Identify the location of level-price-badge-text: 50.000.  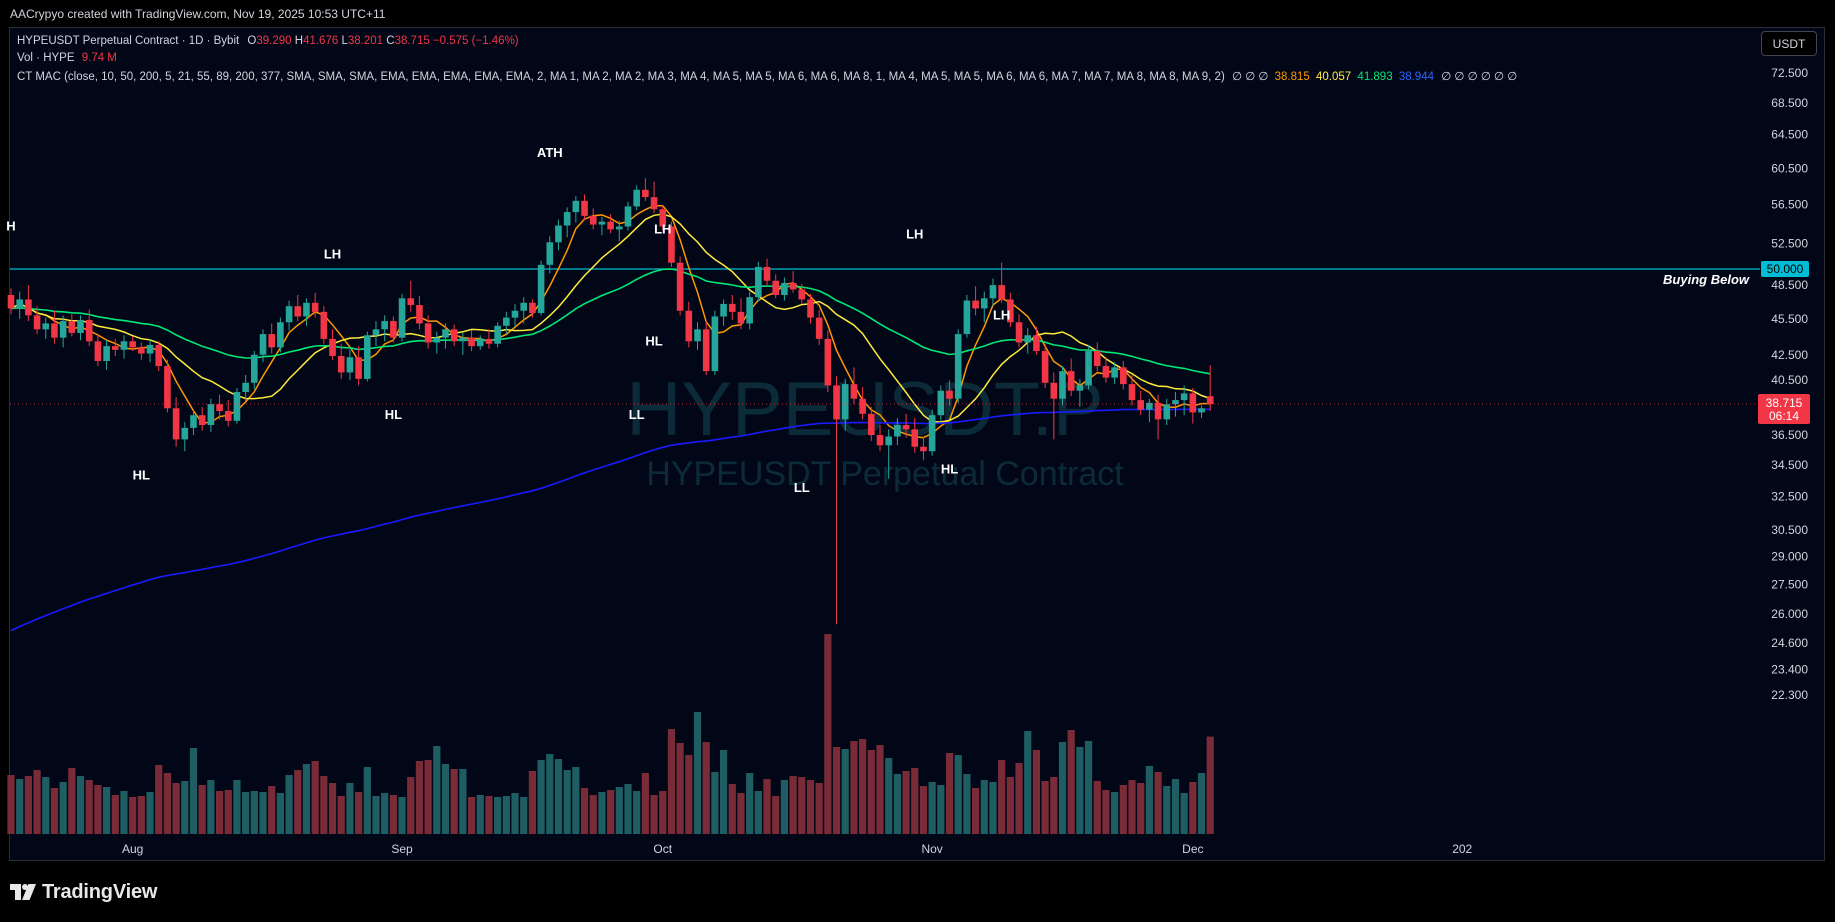
(1785, 269).